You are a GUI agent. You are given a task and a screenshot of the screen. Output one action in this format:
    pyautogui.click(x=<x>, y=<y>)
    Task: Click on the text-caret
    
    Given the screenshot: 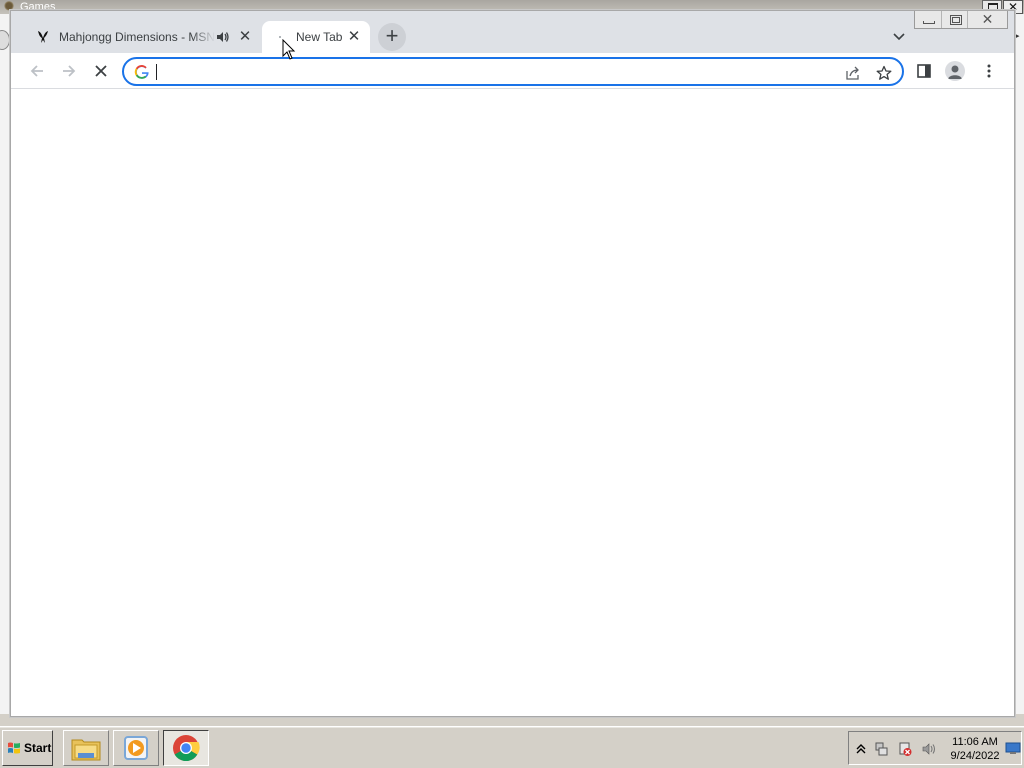 What is the action you would take?
    pyautogui.click(x=156, y=72)
    